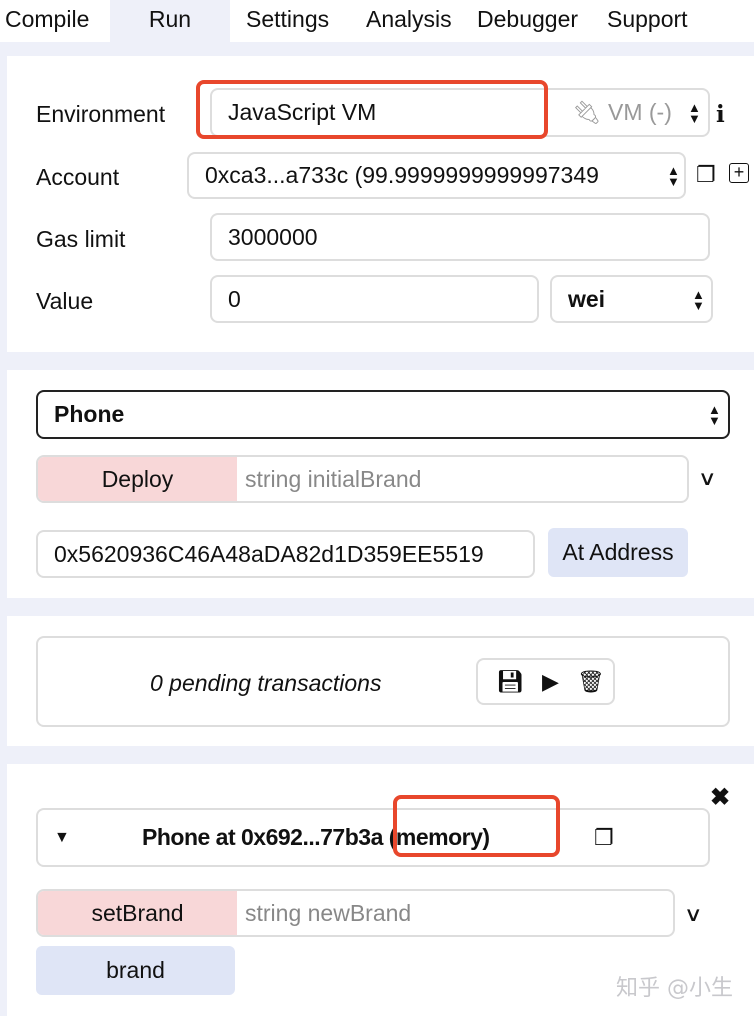 The image size is (754, 1016). Describe the element at coordinates (266, 683) in the screenshot. I see `pending-text: 0 pending transactions` at that location.